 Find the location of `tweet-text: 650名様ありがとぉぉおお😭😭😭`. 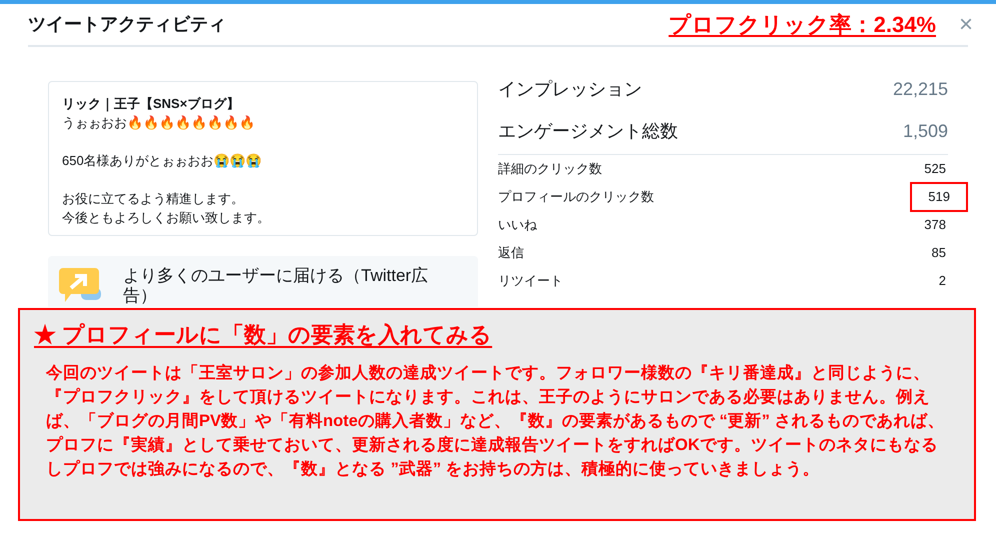

tweet-text: 650名様ありがとぉぉおお😭😭😭 is located at coordinates (162, 161).